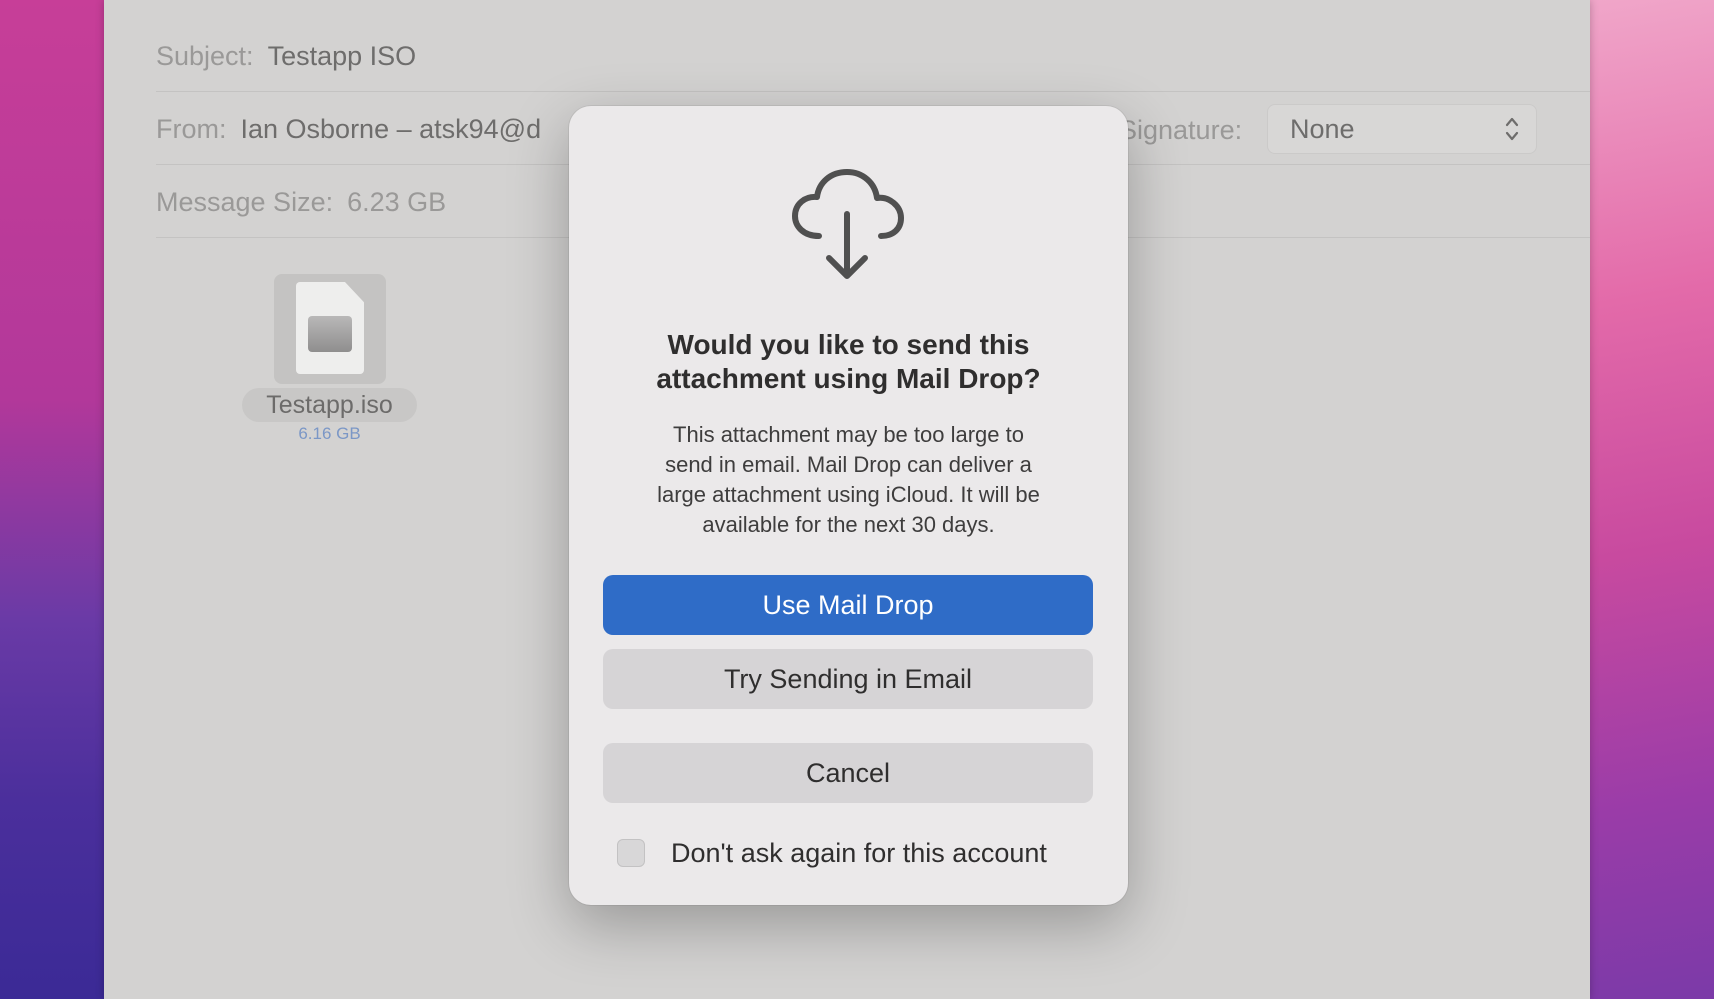 The image size is (1714, 999). What do you see at coordinates (1652, 499) in the screenshot?
I see `desktop-wallpaper-right` at bounding box center [1652, 499].